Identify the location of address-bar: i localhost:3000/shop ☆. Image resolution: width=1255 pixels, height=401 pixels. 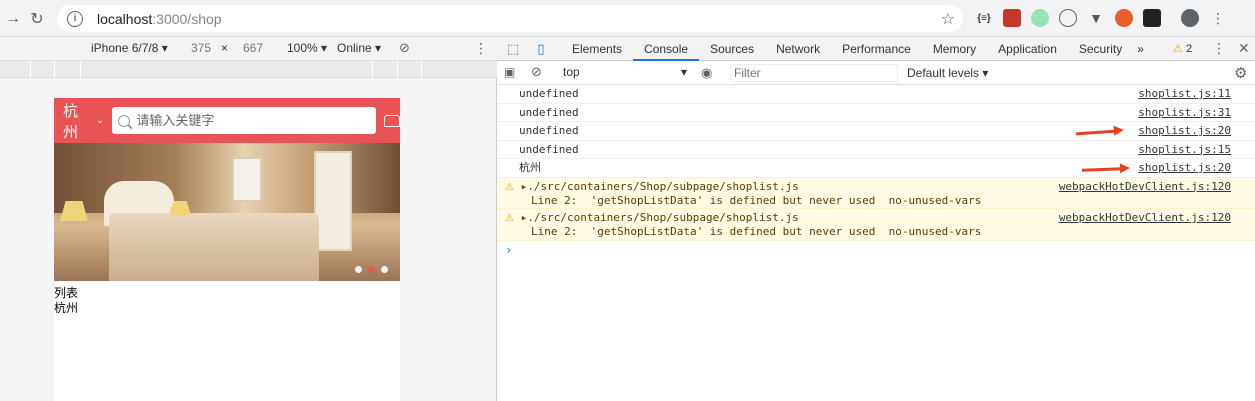
(510, 18).